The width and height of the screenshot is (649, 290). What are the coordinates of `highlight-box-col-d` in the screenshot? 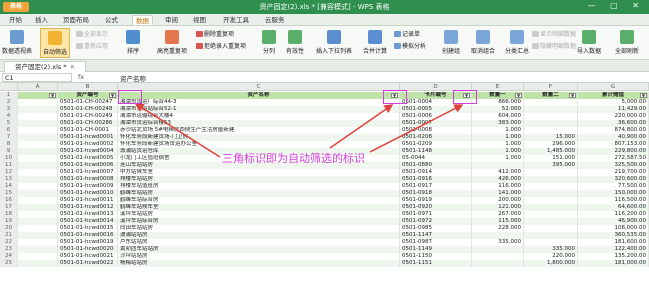 It's located at (465, 97).